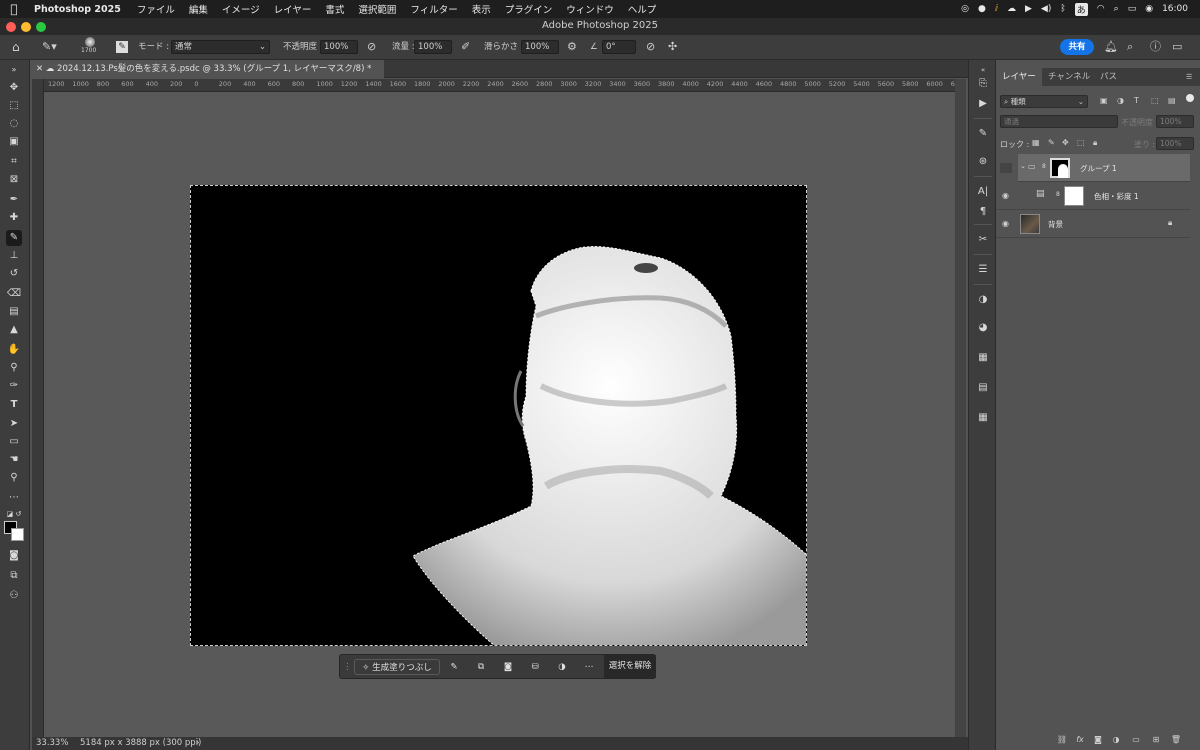  What do you see at coordinates (1098, 739) in the screenshot?
I see `add-mask-icon: ◙` at bounding box center [1098, 739].